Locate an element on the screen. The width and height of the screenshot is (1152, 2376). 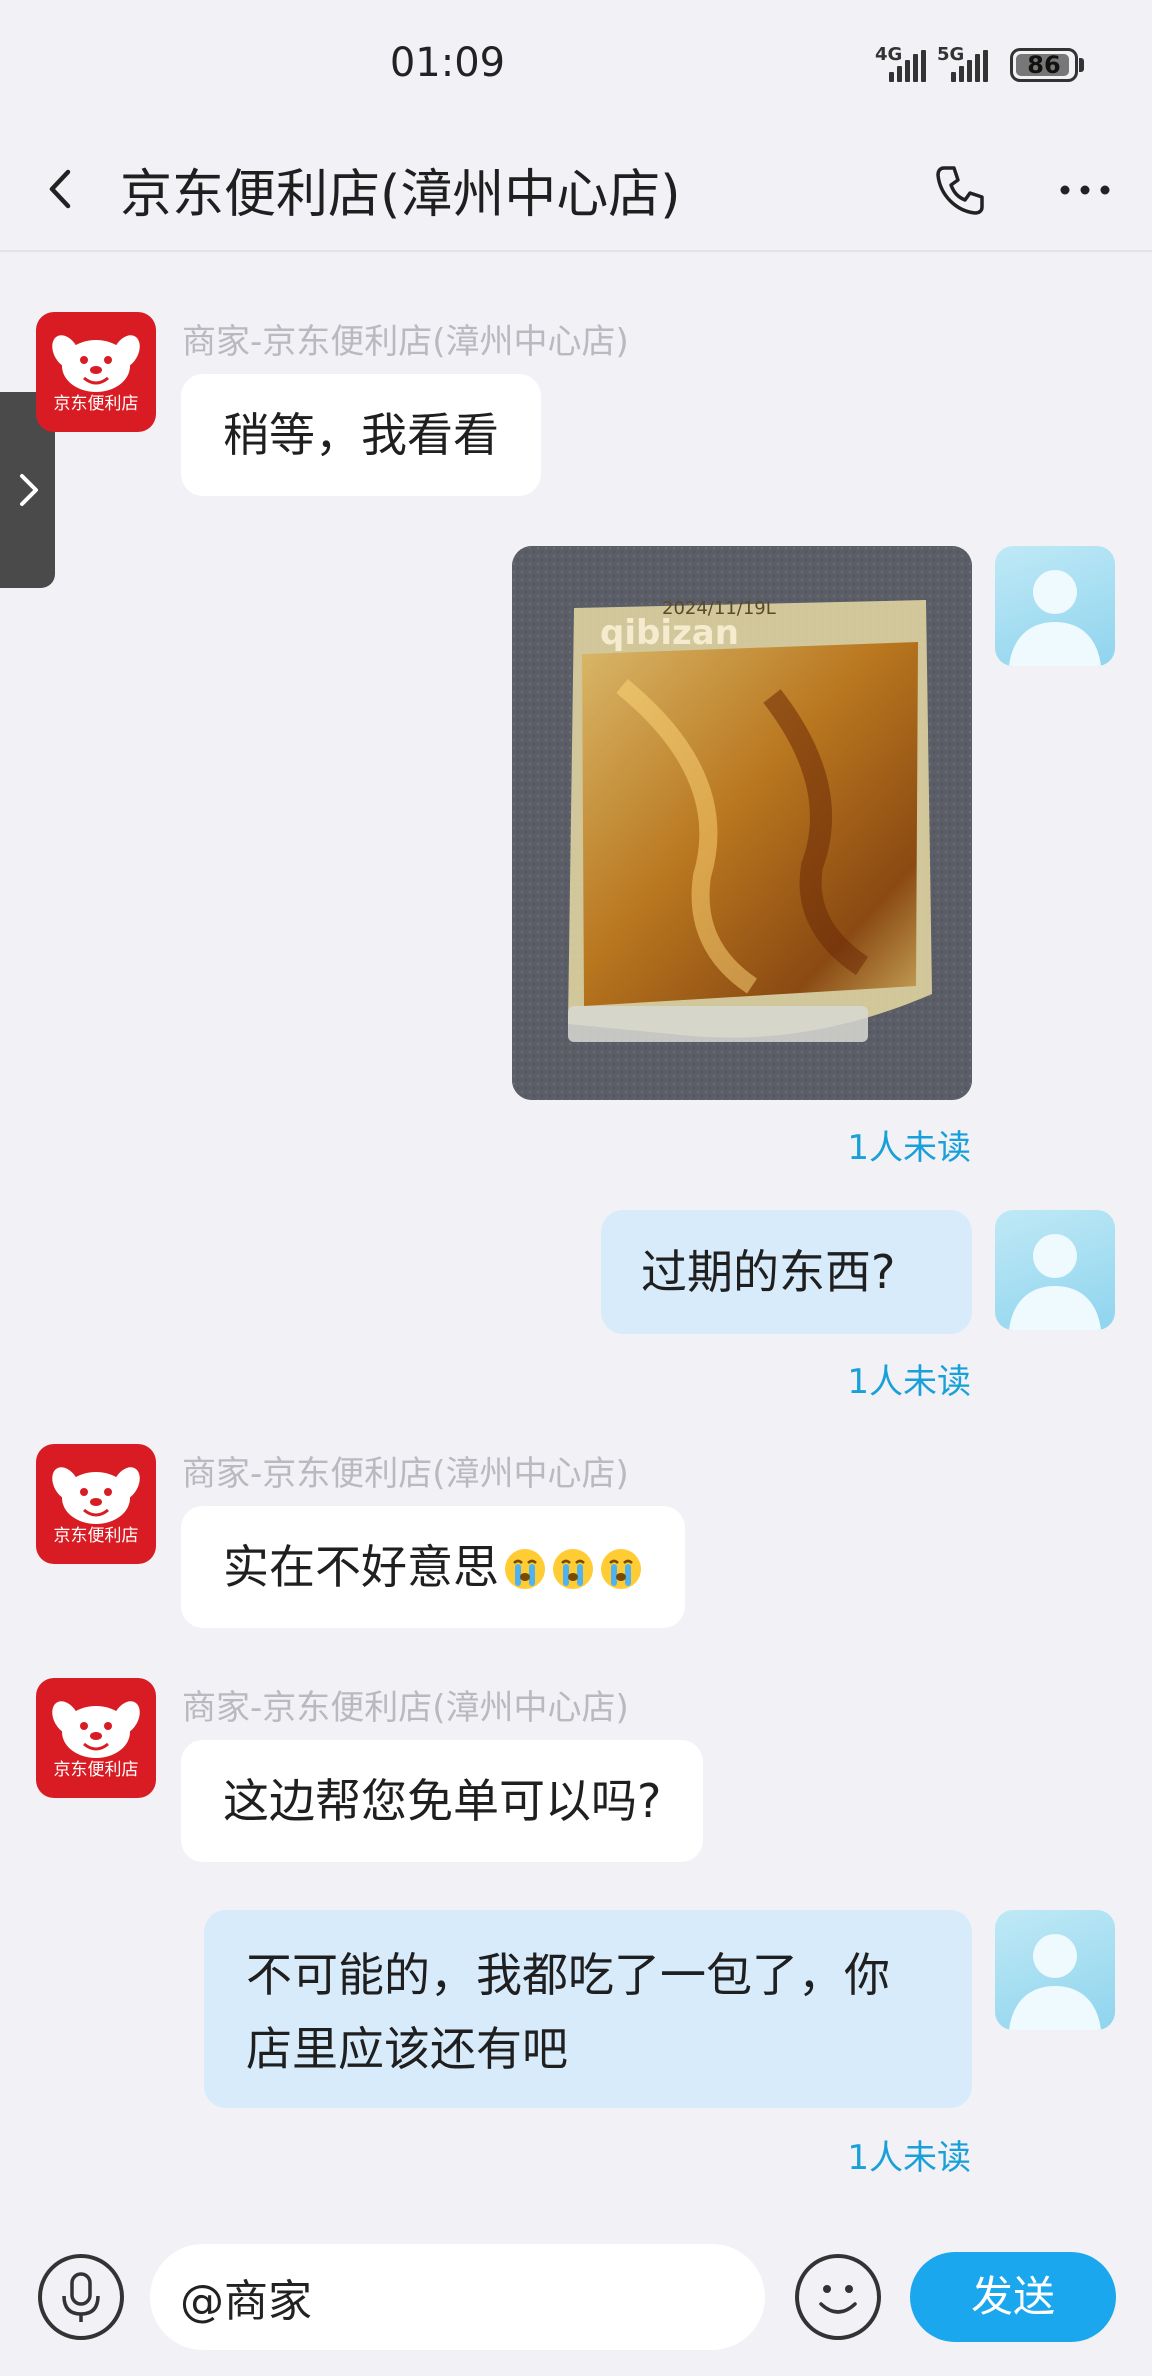
message-bubble-outgoing: 过期的东西? is located at coordinates (786, 1272).